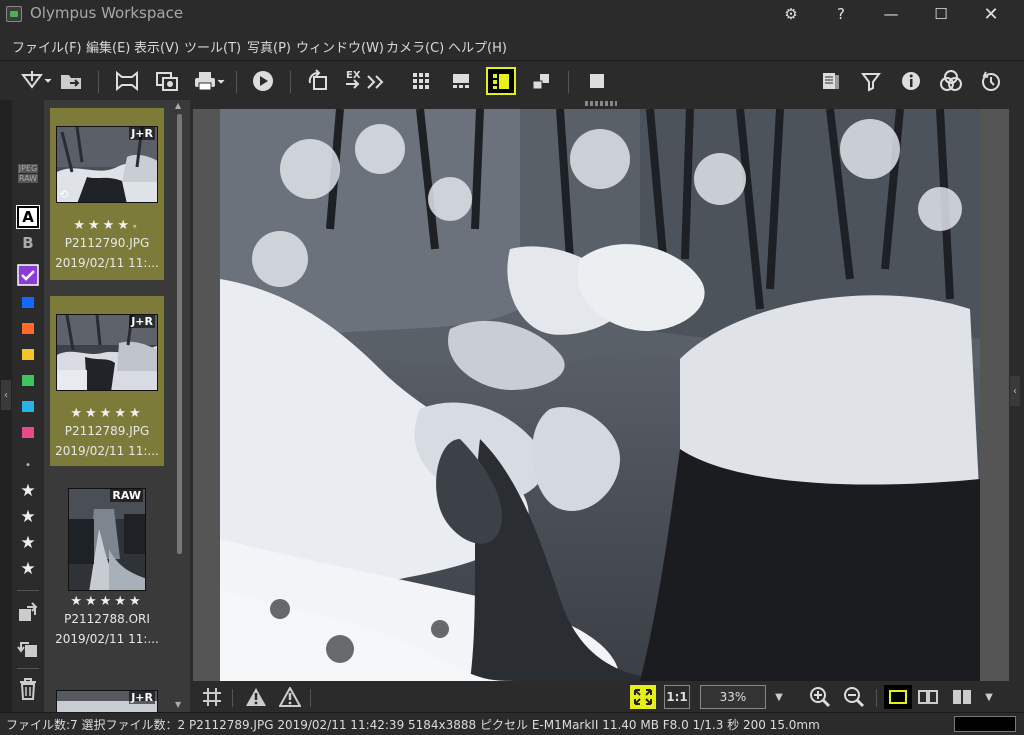 Image resolution: width=1024 pixels, height=735 pixels. Describe the element at coordinates (1015, 391) in the screenshot. I see `expand-right-panel-icon: ‹` at that location.